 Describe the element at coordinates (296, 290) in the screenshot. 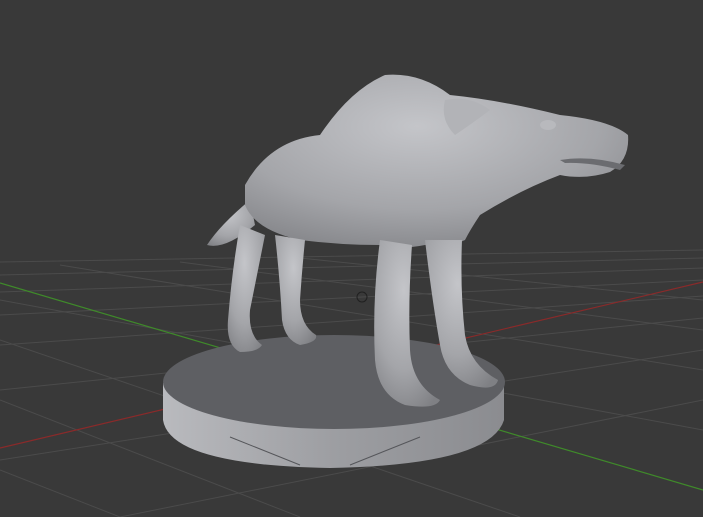

I see `wolf-back-leg-right` at that location.